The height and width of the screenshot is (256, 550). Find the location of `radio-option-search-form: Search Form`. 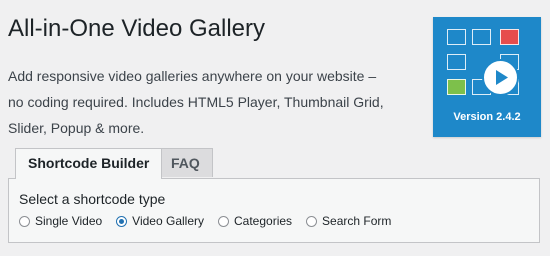

radio-option-search-form: Search Form is located at coordinates (348, 221).